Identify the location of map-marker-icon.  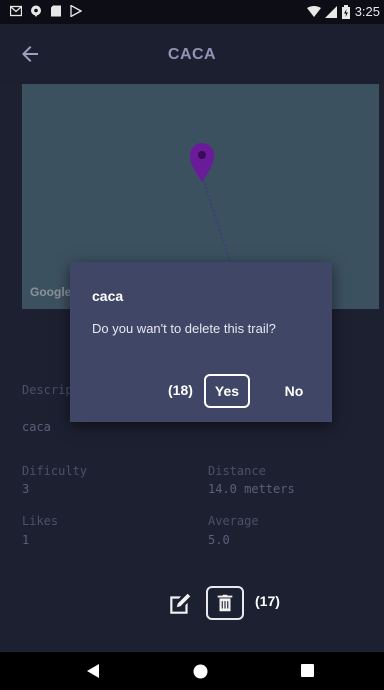
(202, 162).